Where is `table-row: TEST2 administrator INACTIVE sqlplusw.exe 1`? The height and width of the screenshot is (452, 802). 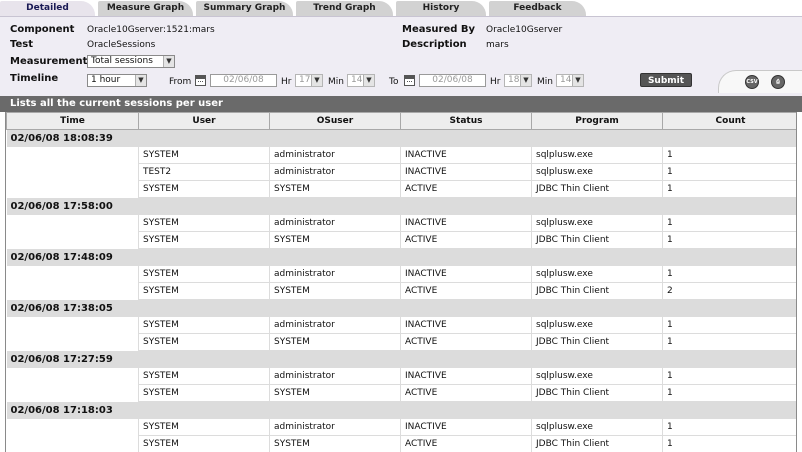
table-row: TEST2 administrator INACTIVE sqlplusw.exe 1 is located at coordinates (401, 172).